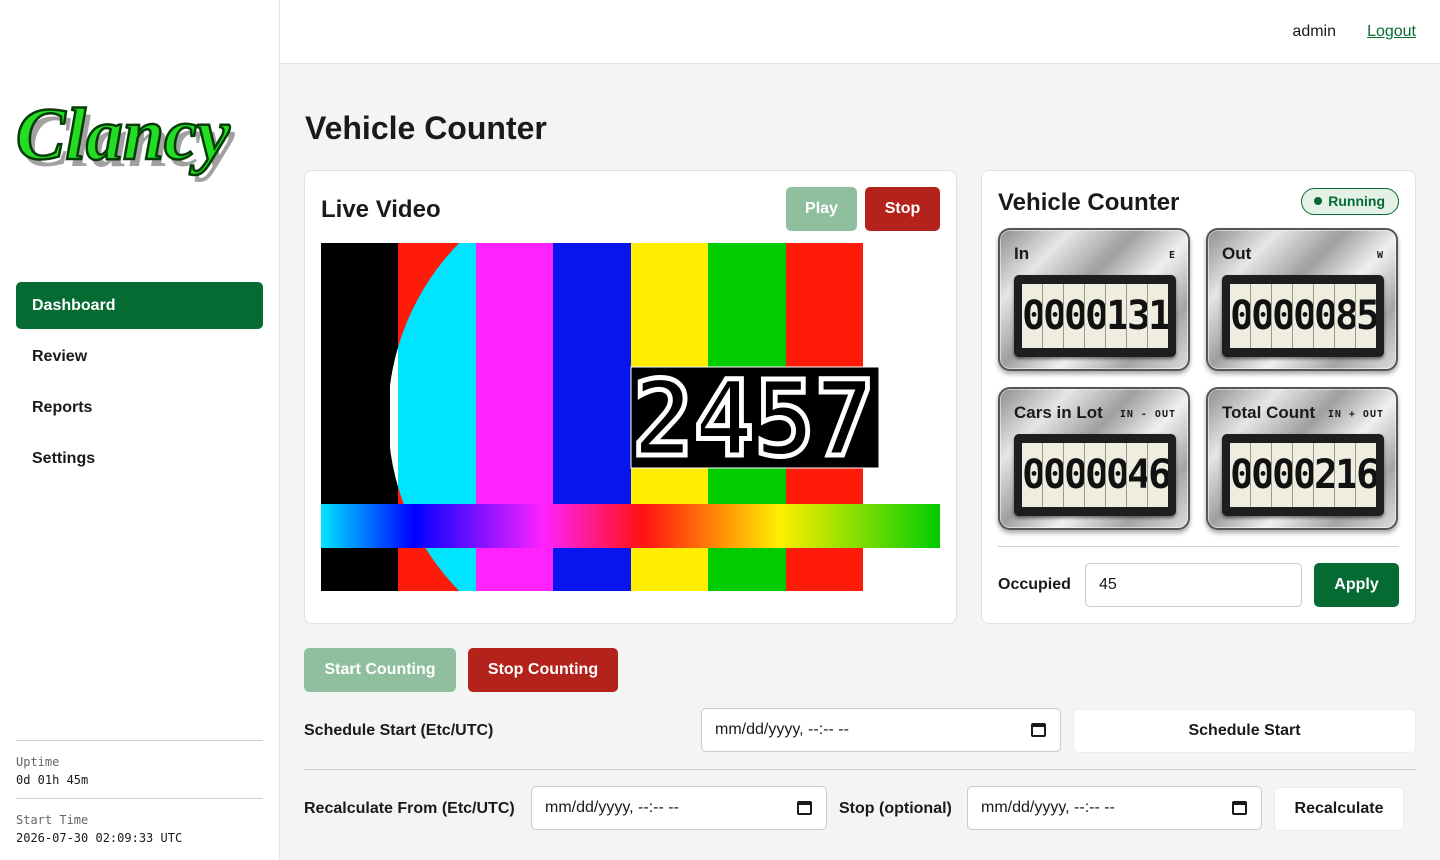 Image resolution: width=1440 pixels, height=860 pixels. What do you see at coordinates (1356, 201) in the screenshot?
I see `status-text: Running` at bounding box center [1356, 201].